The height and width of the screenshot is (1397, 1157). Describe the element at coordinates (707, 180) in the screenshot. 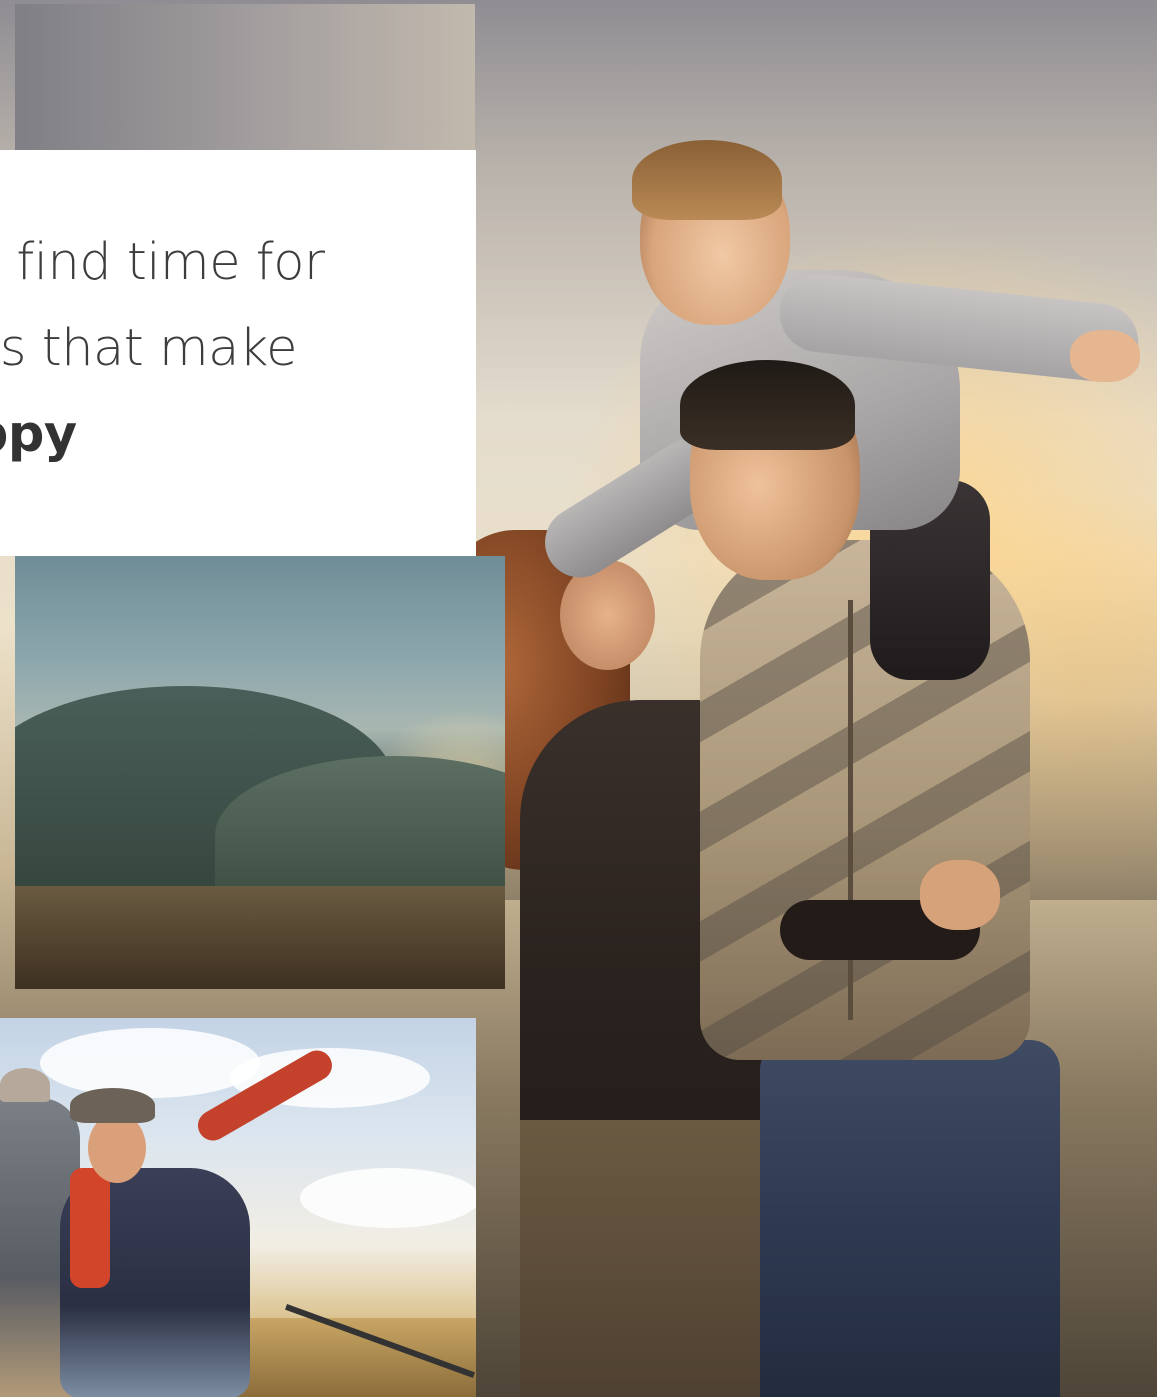

I see `child-figure-hair` at that location.